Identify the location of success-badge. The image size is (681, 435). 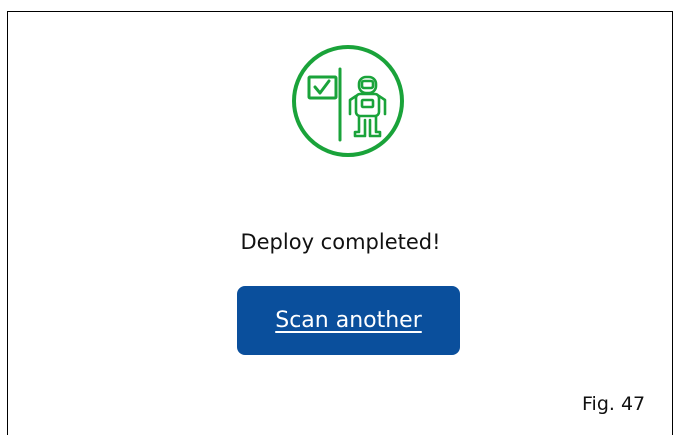
(348, 101).